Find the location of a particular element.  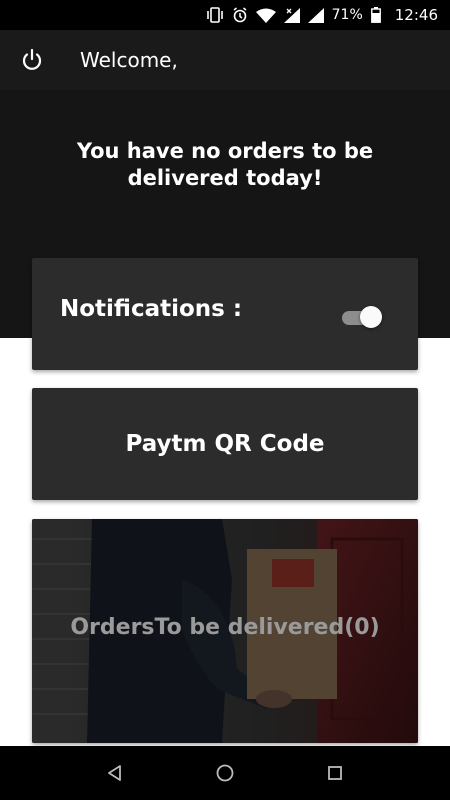

notifications-toggle is located at coordinates (362, 317).